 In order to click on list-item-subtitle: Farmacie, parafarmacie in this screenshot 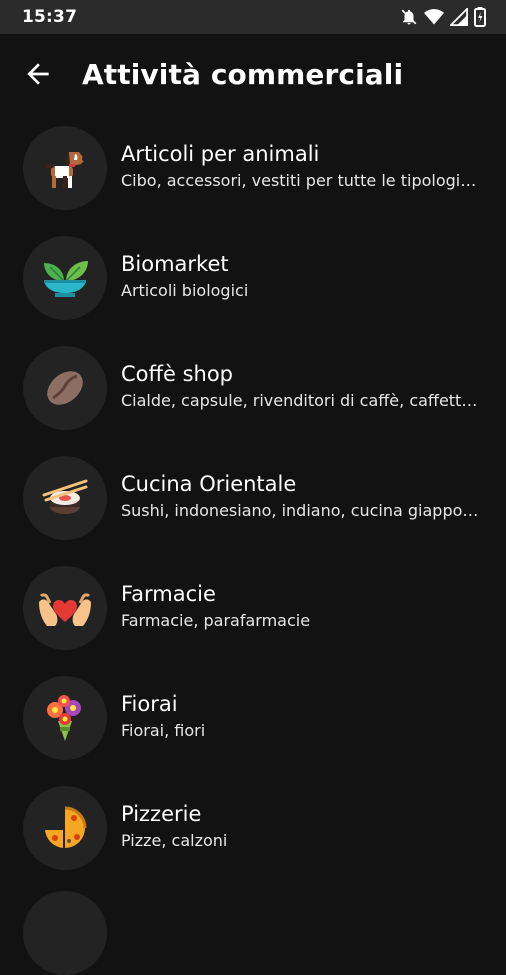, I will do `click(216, 620)`.